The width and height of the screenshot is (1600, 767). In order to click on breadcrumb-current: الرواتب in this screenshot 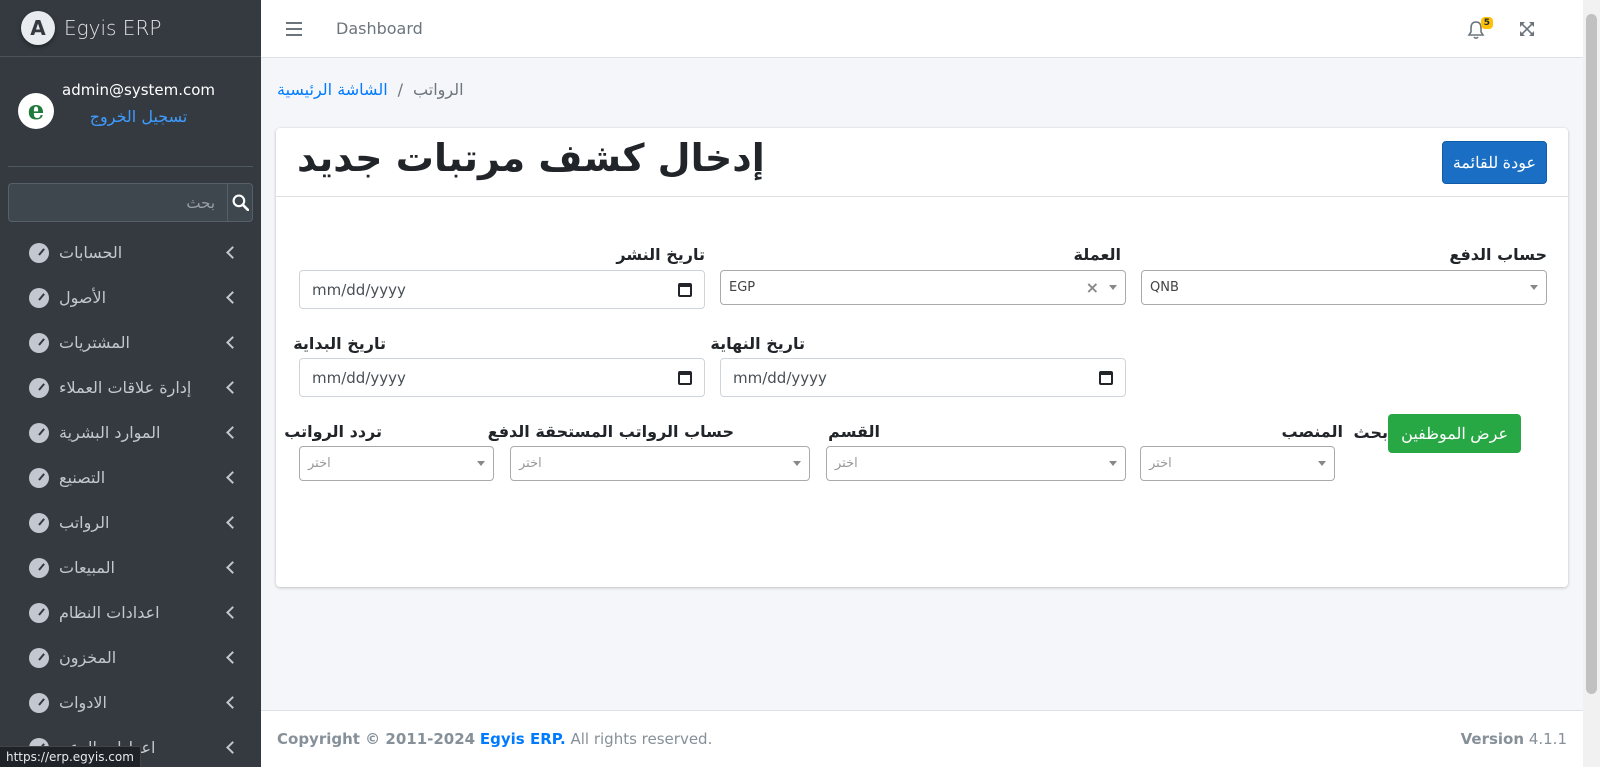, I will do `click(438, 89)`.